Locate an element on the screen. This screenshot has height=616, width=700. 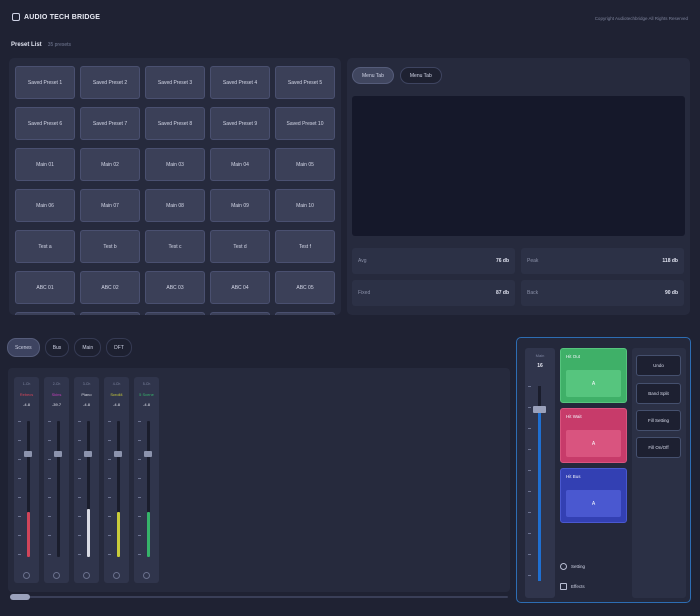
preset-button: Saved Preset 7 is located at coordinates (110, 123).